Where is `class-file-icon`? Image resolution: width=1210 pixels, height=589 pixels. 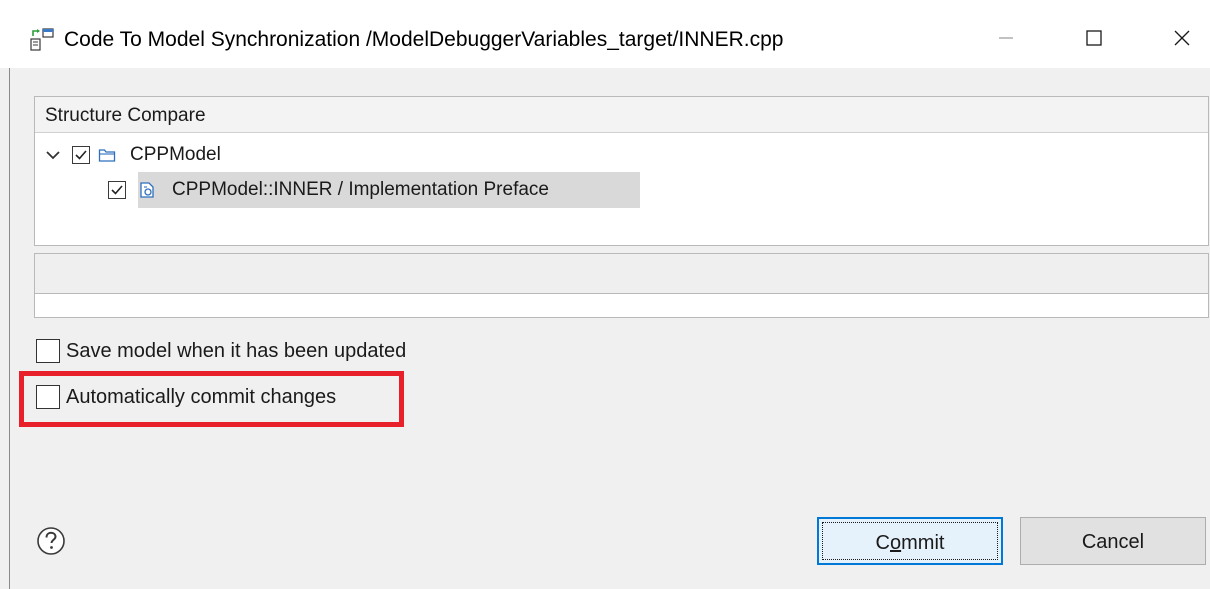
class-file-icon is located at coordinates (147, 190).